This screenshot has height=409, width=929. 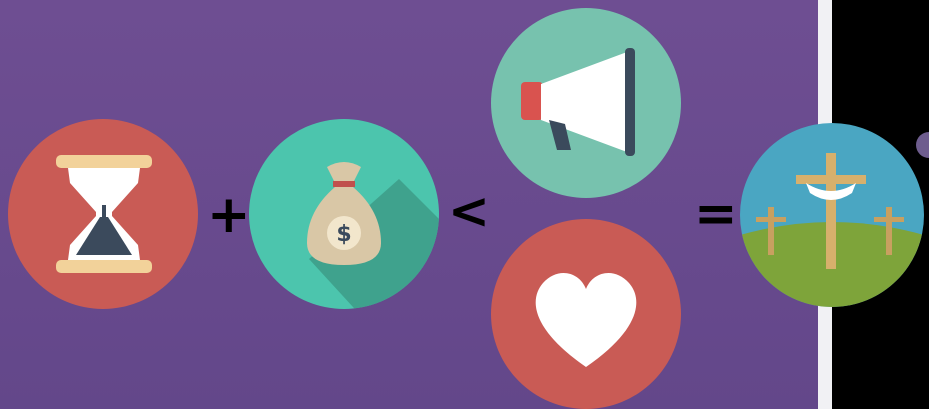 I want to click on plus-operator: +, so click(x=229, y=215).